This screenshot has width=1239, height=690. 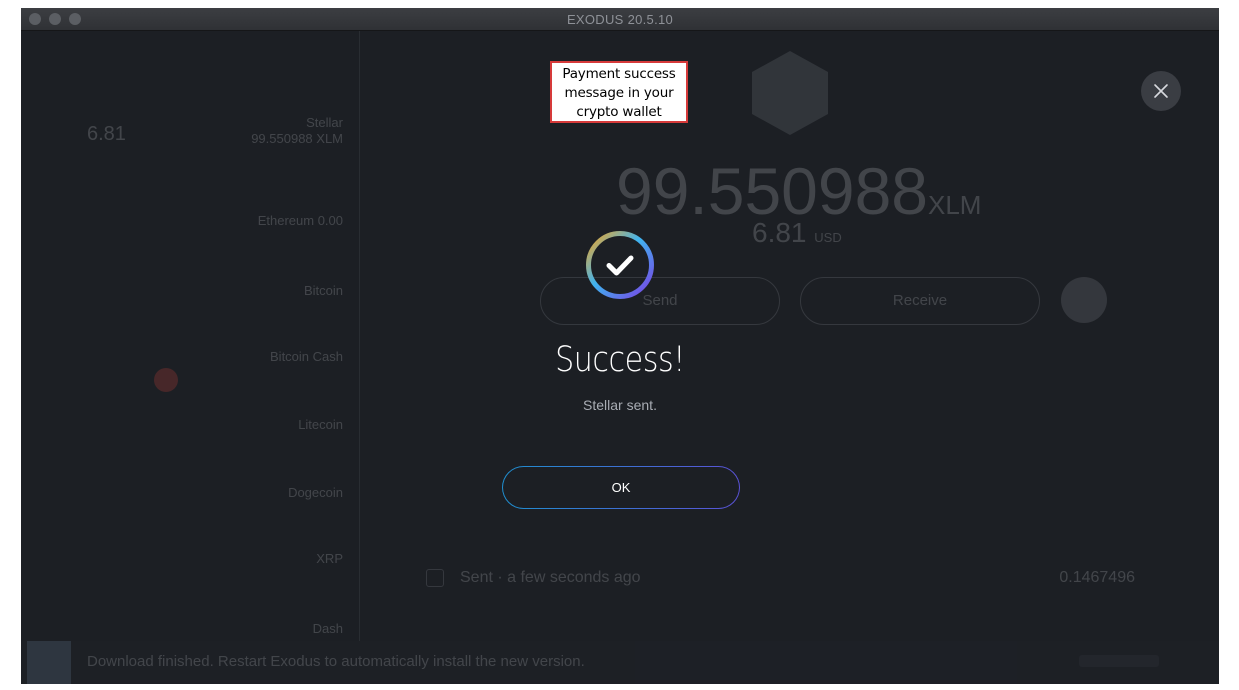 I want to click on sidebar-item: Dogecoin, so click(x=315, y=492).